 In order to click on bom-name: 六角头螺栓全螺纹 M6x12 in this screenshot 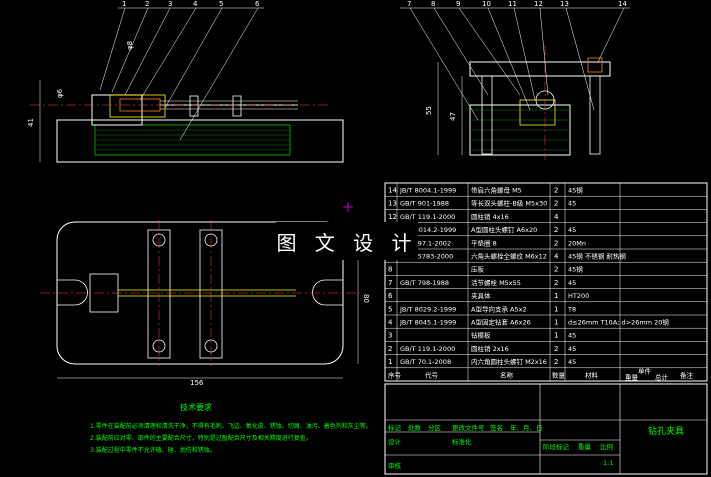, I will do `click(509, 256)`.